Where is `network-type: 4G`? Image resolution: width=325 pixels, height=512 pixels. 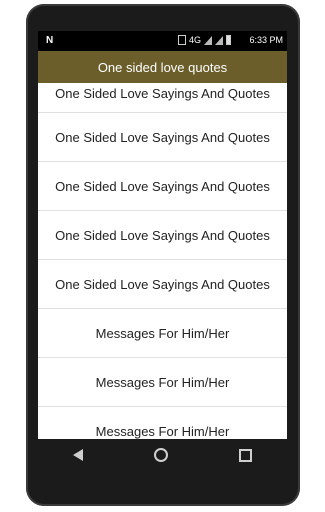
network-type: 4G is located at coordinates (194, 40).